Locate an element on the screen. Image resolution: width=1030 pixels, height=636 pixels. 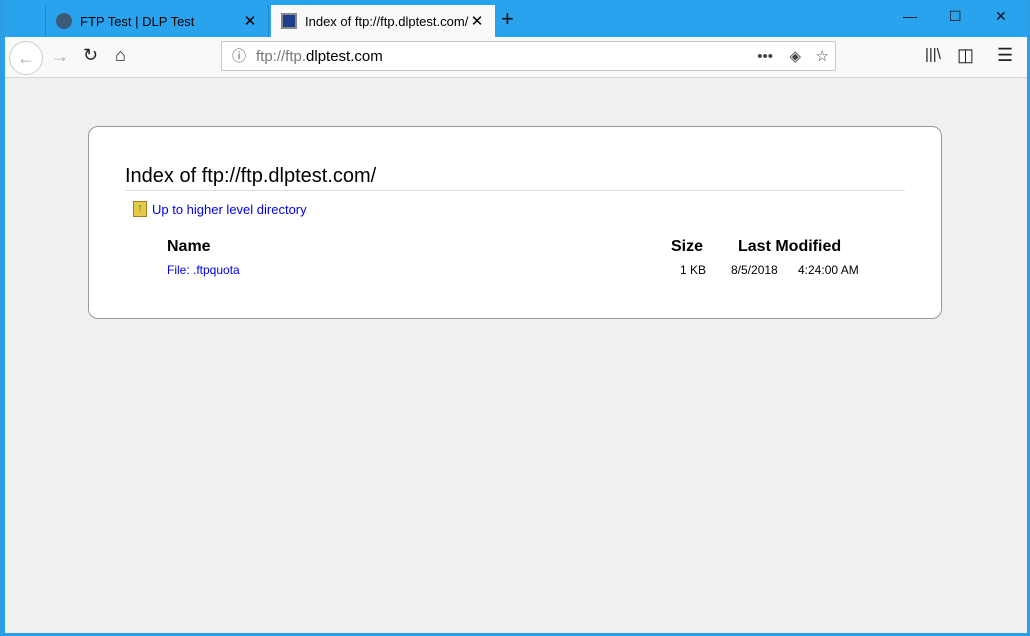
column-header-name: Name is located at coordinates (189, 247).